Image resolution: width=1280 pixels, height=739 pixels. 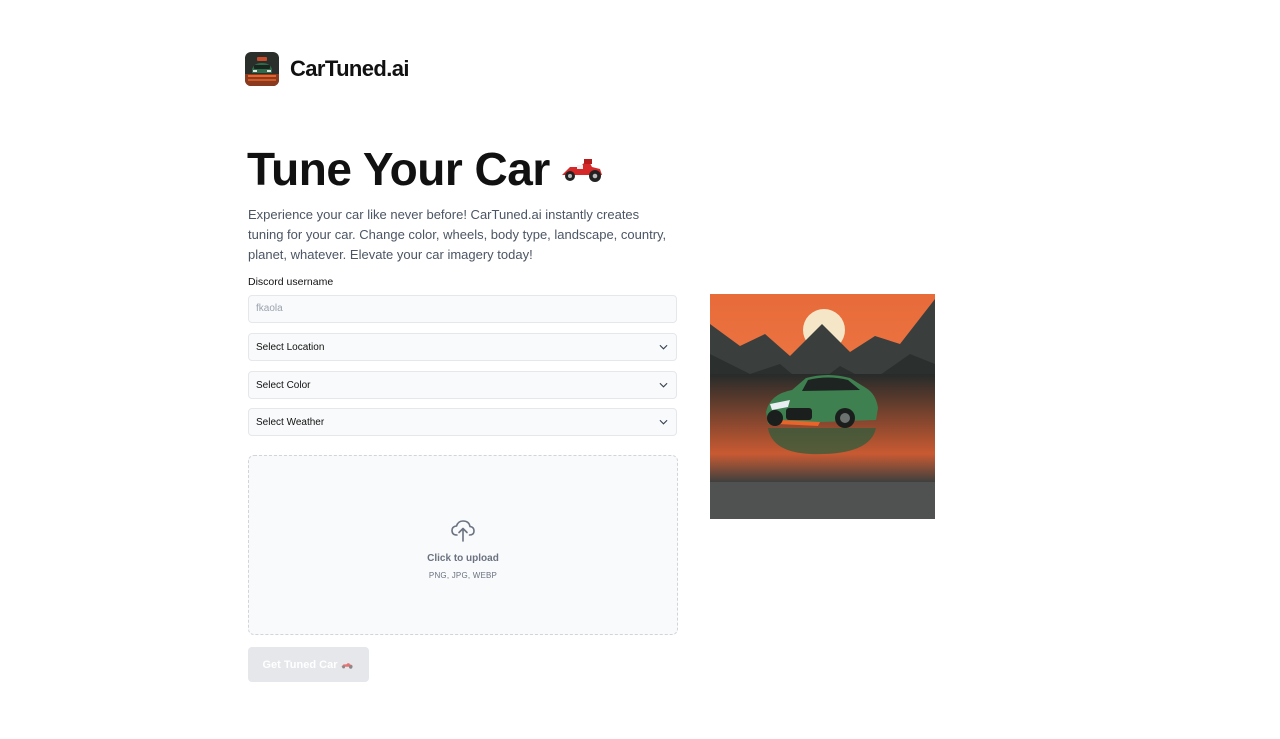 I want to click on upload-formats: PNG, JPG, WEBP, so click(x=463, y=575).